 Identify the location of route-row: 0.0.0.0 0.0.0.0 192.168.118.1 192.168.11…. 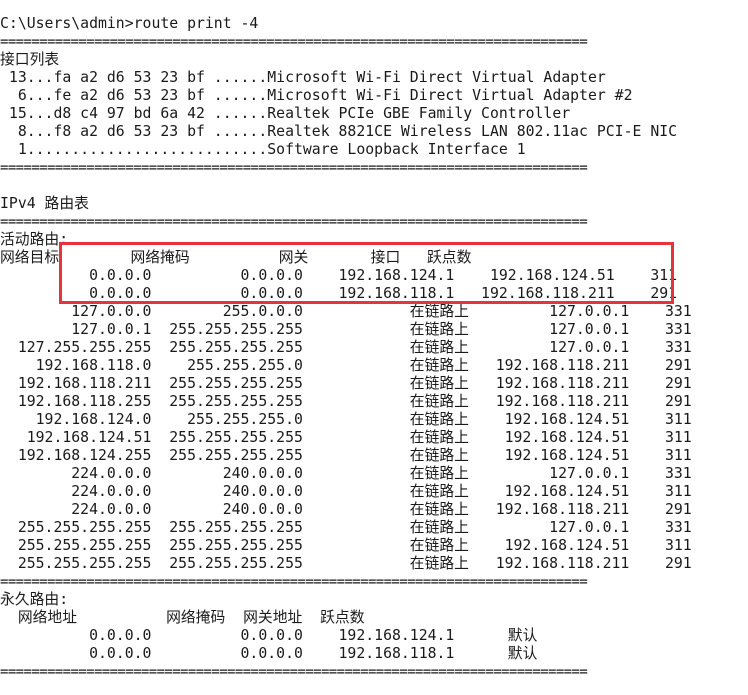
(339, 293).